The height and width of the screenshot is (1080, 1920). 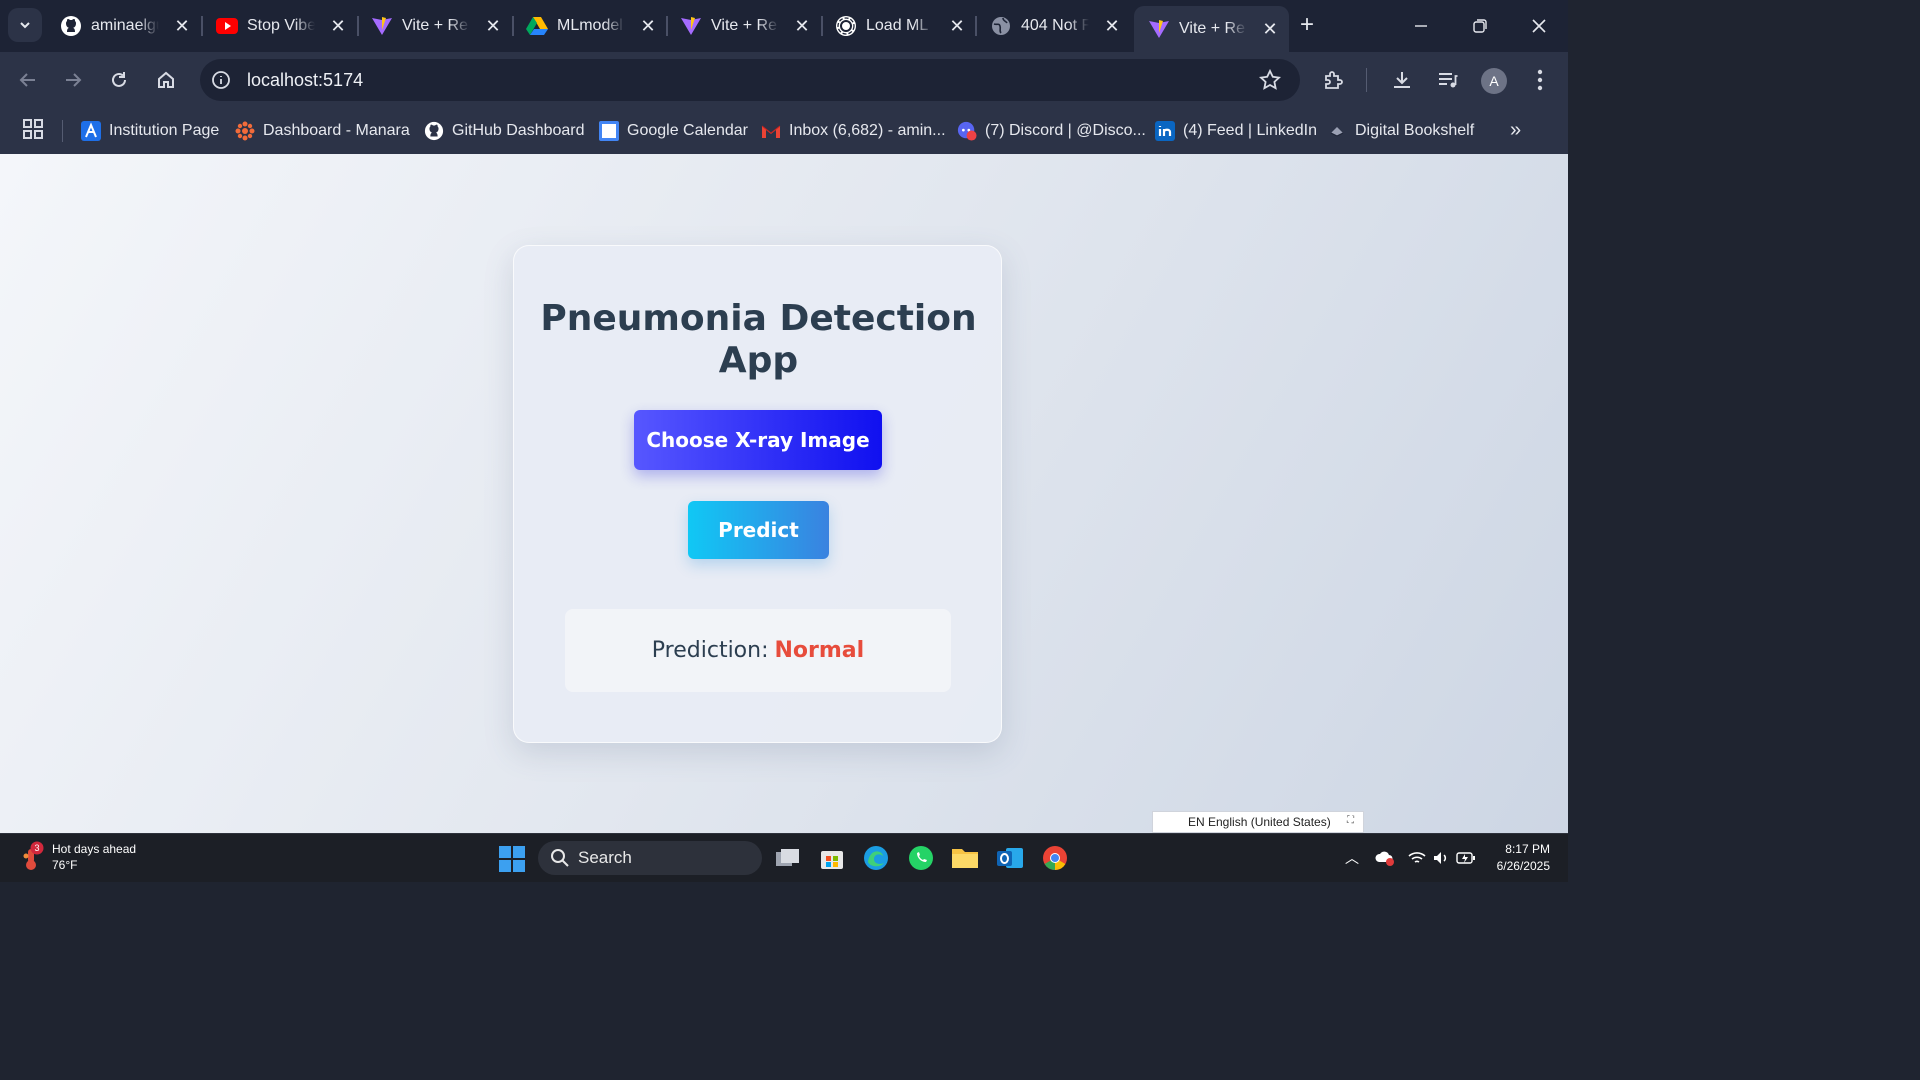 What do you see at coordinates (898, 26) in the screenshot?
I see `tab-chatgpt: Load ML ✕` at bounding box center [898, 26].